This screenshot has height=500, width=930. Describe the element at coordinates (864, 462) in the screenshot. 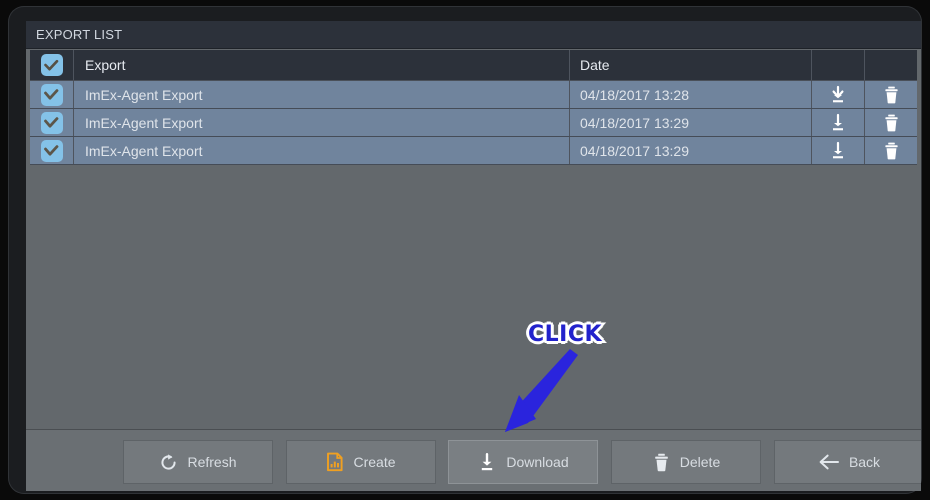

I see `back-button-label: Back` at that location.